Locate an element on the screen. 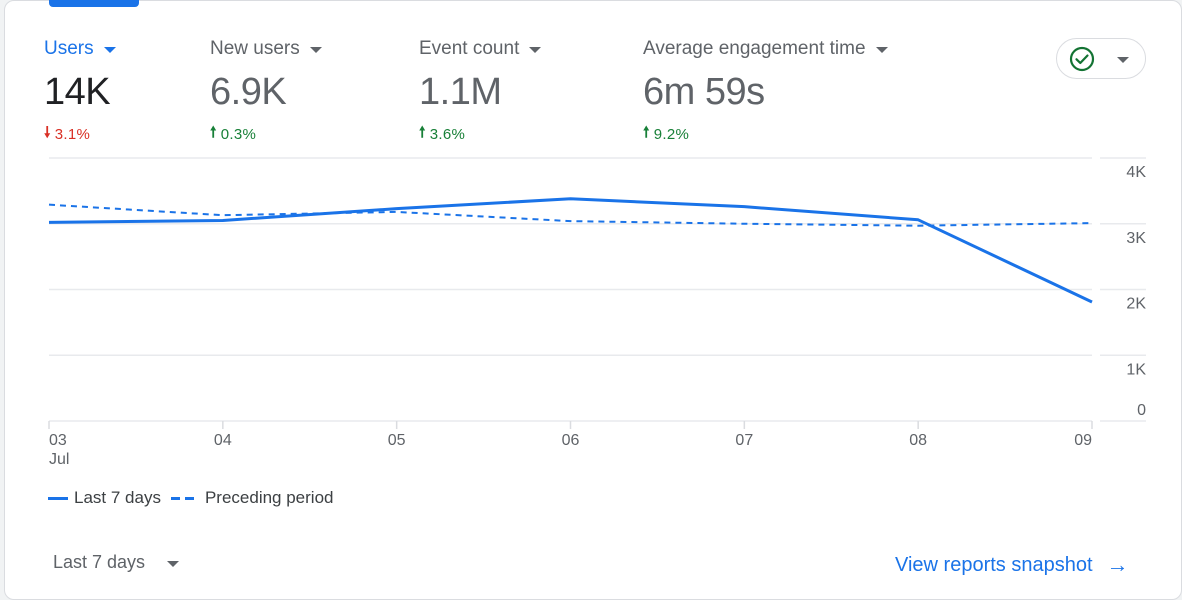 This screenshot has height=600, width=1182. y-tick-label: 3K is located at coordinates (1136, 238).